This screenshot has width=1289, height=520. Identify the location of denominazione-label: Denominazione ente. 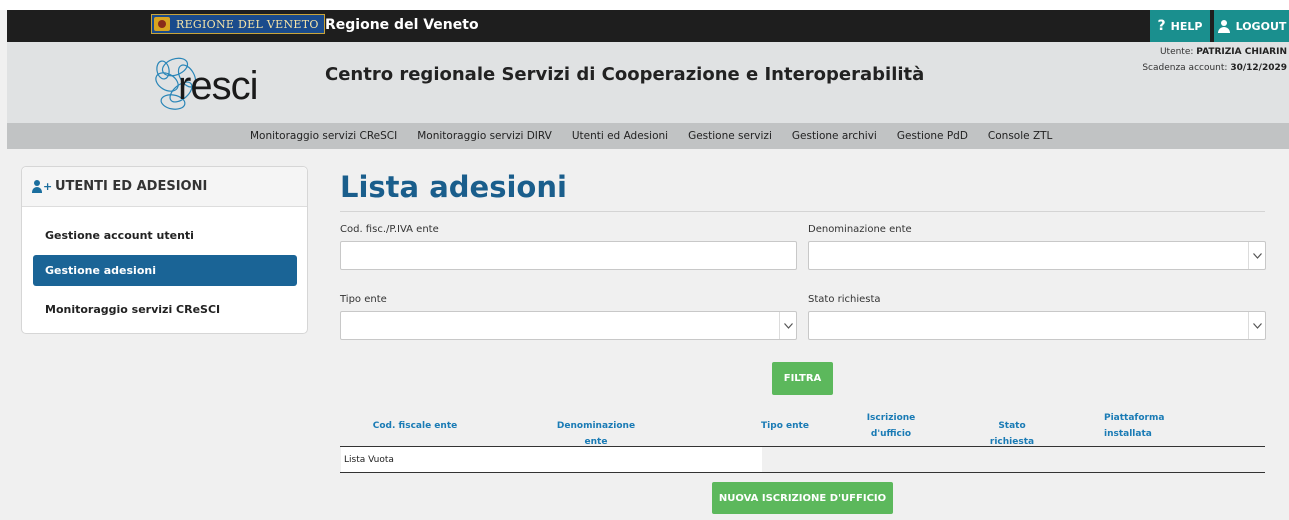
(860, 229).